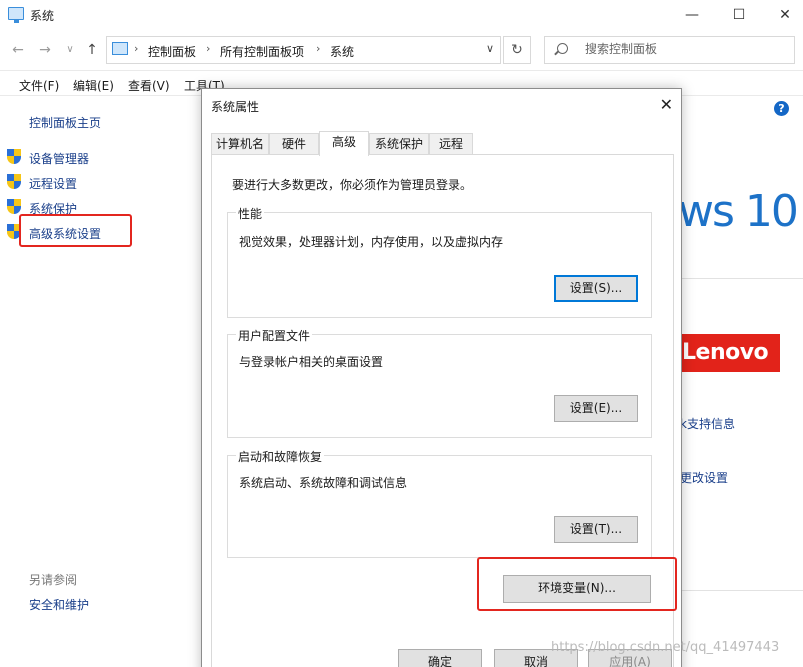 Image resolution: width=803 pixels, height=667 pixels. I want to click on startup-recovery-desc: 系统启动、系统故障和调试信息, so click(323, 483).